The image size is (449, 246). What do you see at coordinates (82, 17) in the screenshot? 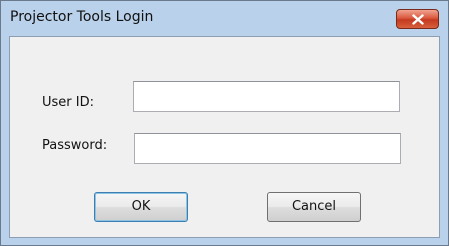
I see `window-title: Projector Tools Login` at bounding box center [82, 17].